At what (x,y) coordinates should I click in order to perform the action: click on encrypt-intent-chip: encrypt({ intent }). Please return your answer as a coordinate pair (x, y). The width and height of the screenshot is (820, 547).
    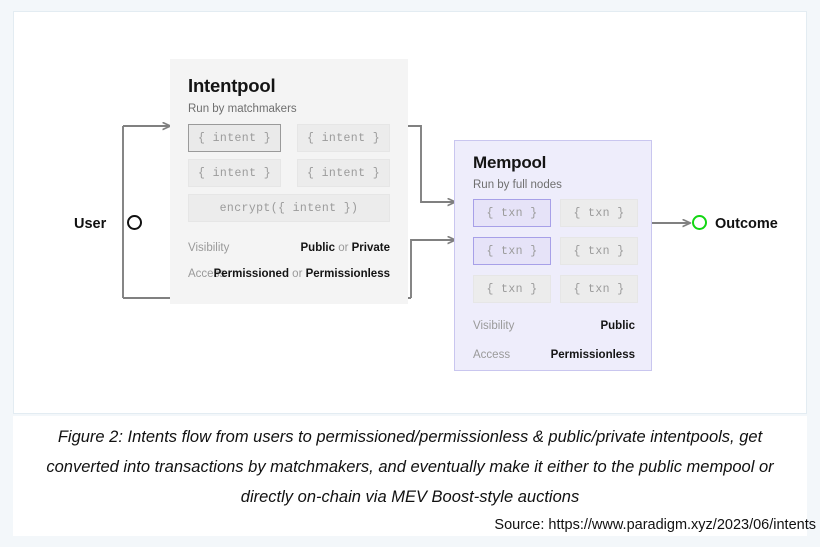
    Looking at the image, I should click on (289, 208).